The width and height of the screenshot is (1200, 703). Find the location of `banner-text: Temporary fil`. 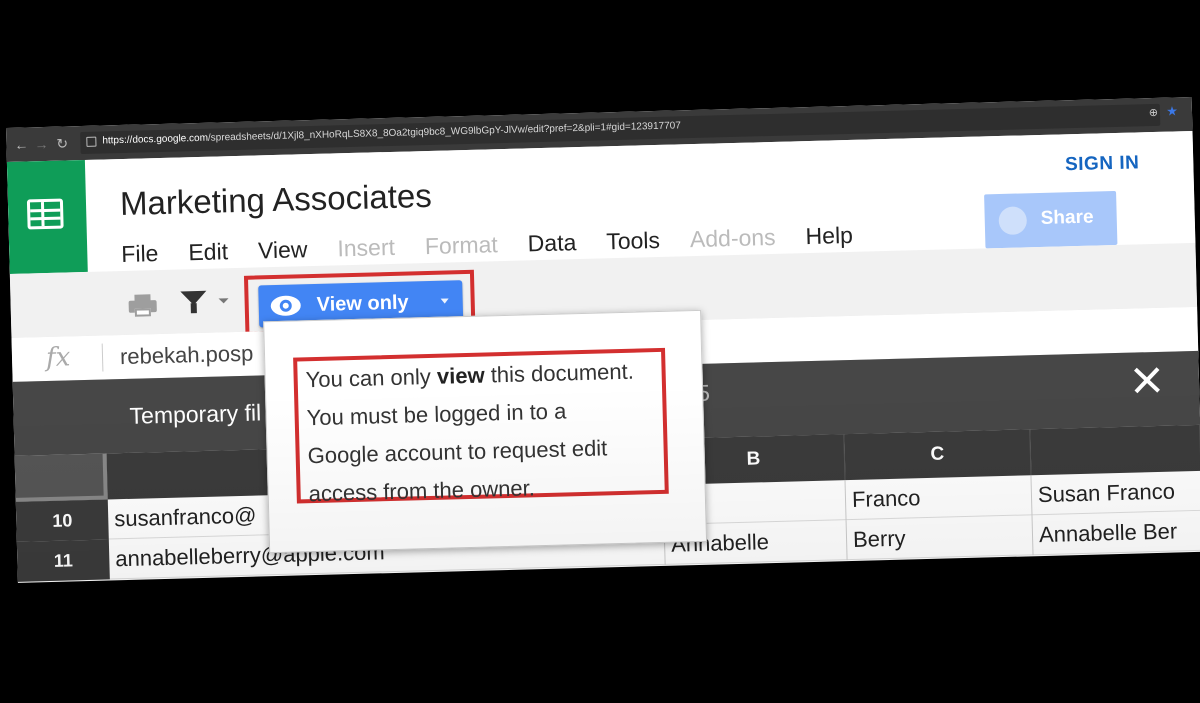

banner-text: Temporary fil is located at coordinates (195, 414).